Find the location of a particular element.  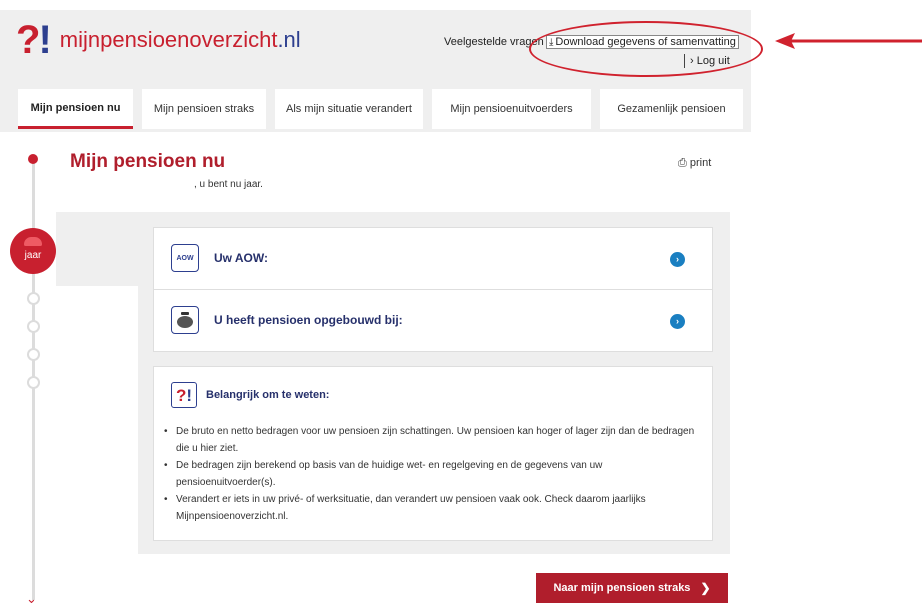

pension-providers-label: U heeft pensioen opgebouwd bij: is located at coordinates (308, 320).